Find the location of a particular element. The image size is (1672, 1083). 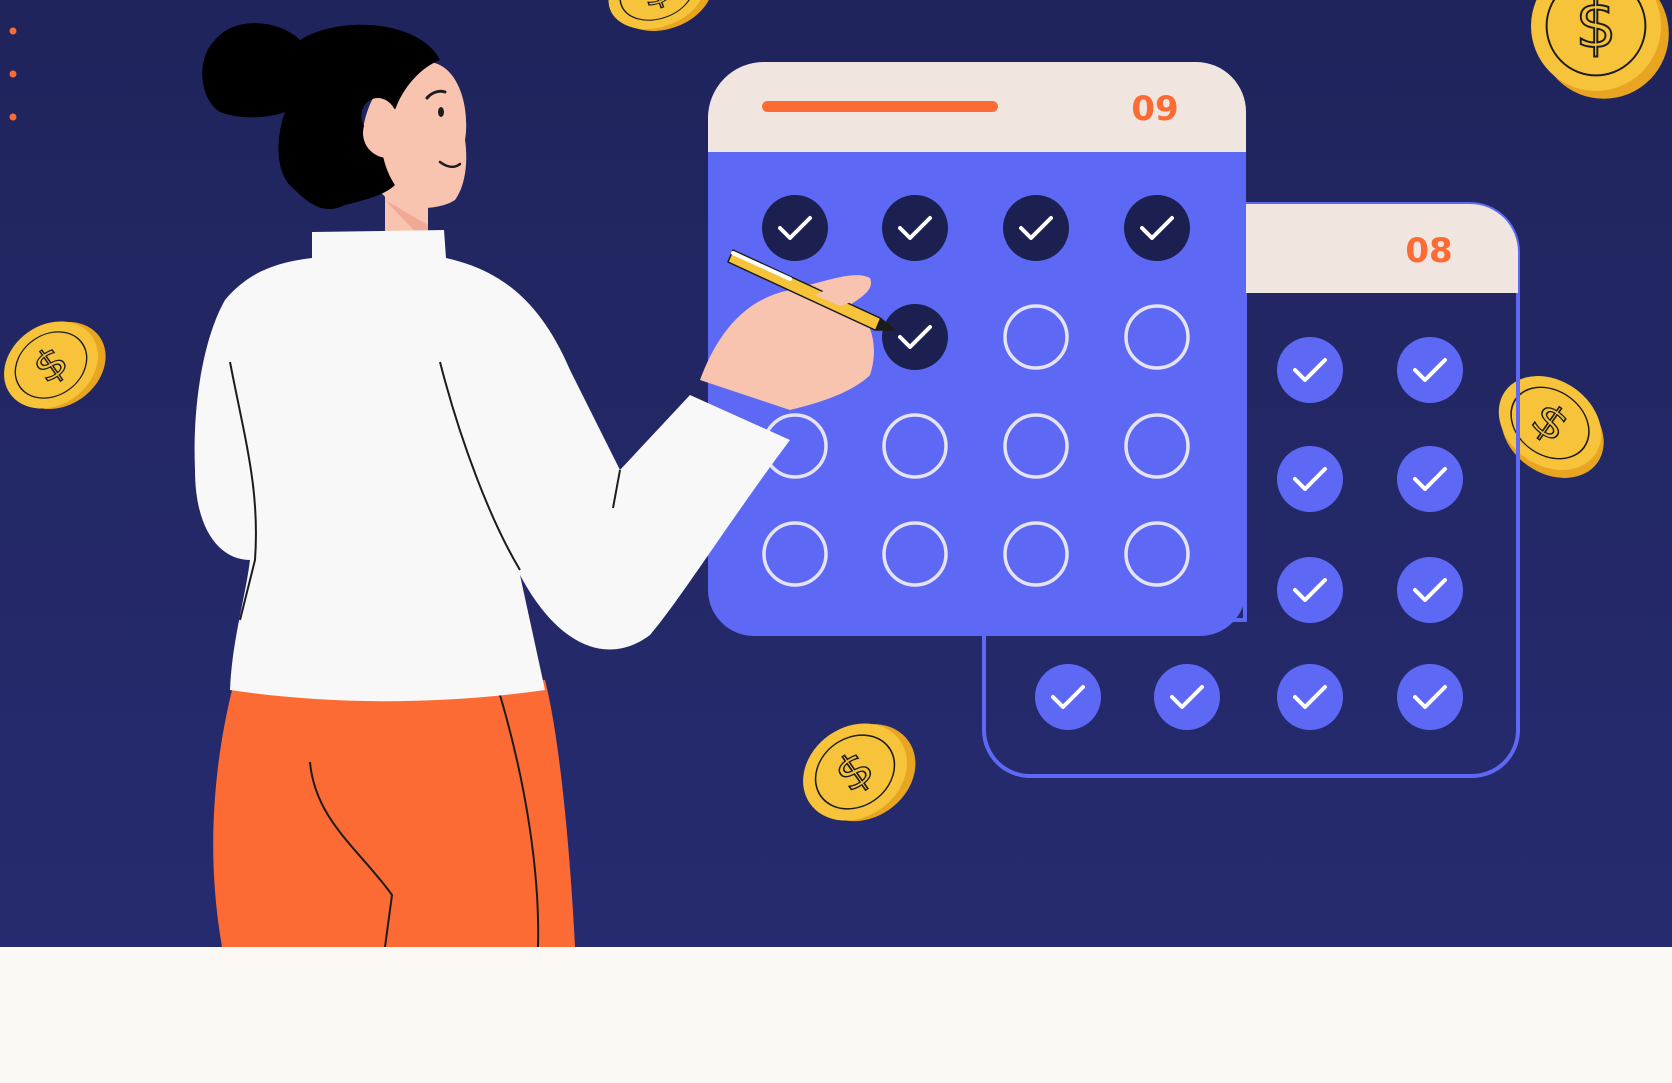

calendar-front-month: 09 is located at coordinates (1154, 109).